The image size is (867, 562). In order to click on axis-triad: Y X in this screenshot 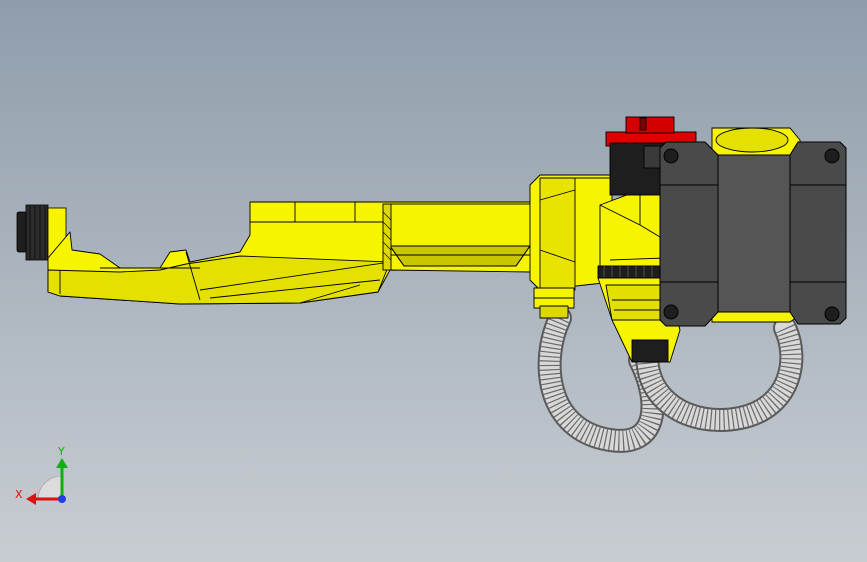, I will do `click(41, 475)`.